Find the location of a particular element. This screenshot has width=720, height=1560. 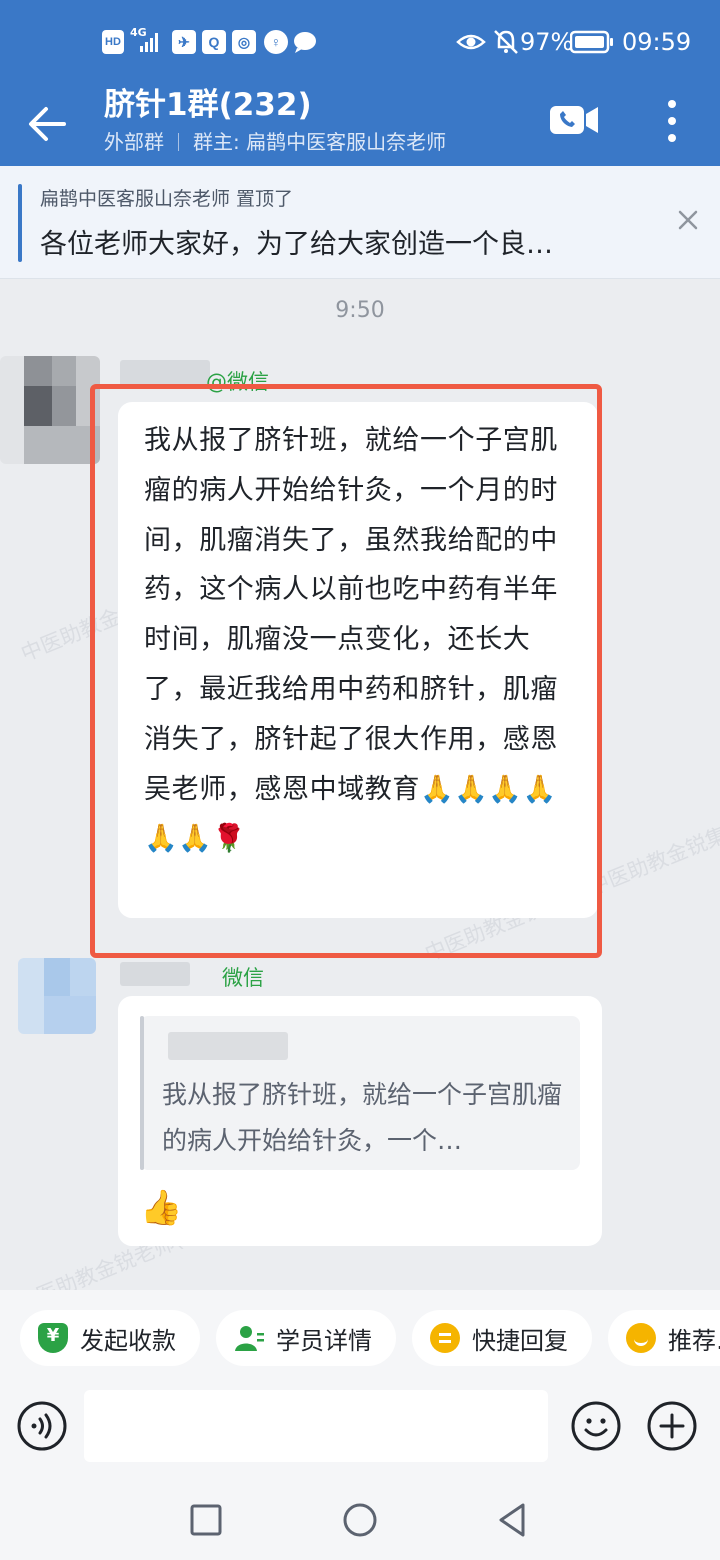

battery-percent: 97% is located at coordinates (547, 42).